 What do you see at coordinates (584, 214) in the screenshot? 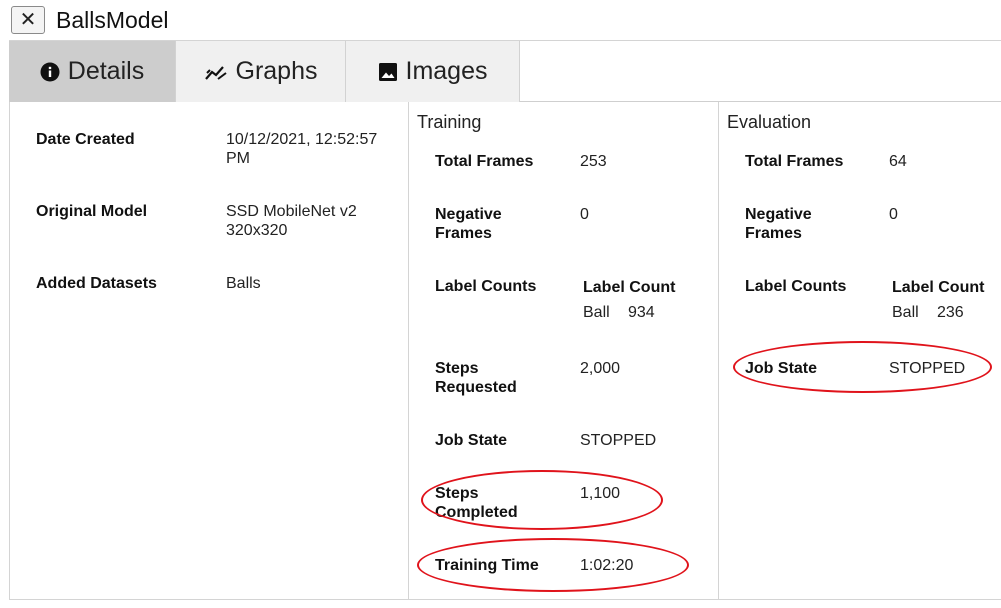
I see `training-negative-frames-value: 0` at bounding box center [584, 214].